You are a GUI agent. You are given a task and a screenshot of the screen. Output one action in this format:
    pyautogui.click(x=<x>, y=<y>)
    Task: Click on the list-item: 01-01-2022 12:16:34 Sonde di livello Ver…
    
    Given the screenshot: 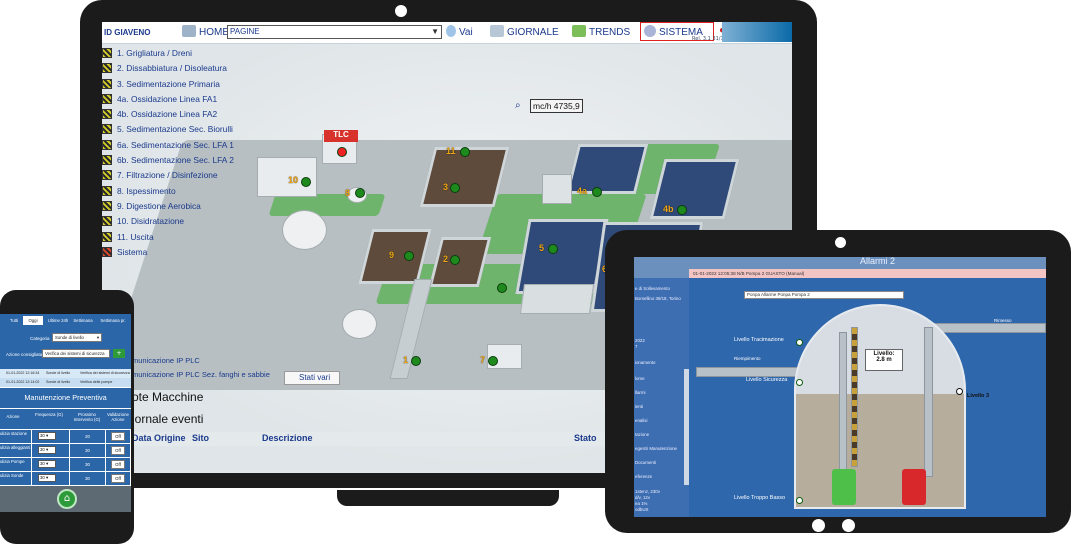 What is the action you would take?
    pyautogui.click(x=65, y=373)
    